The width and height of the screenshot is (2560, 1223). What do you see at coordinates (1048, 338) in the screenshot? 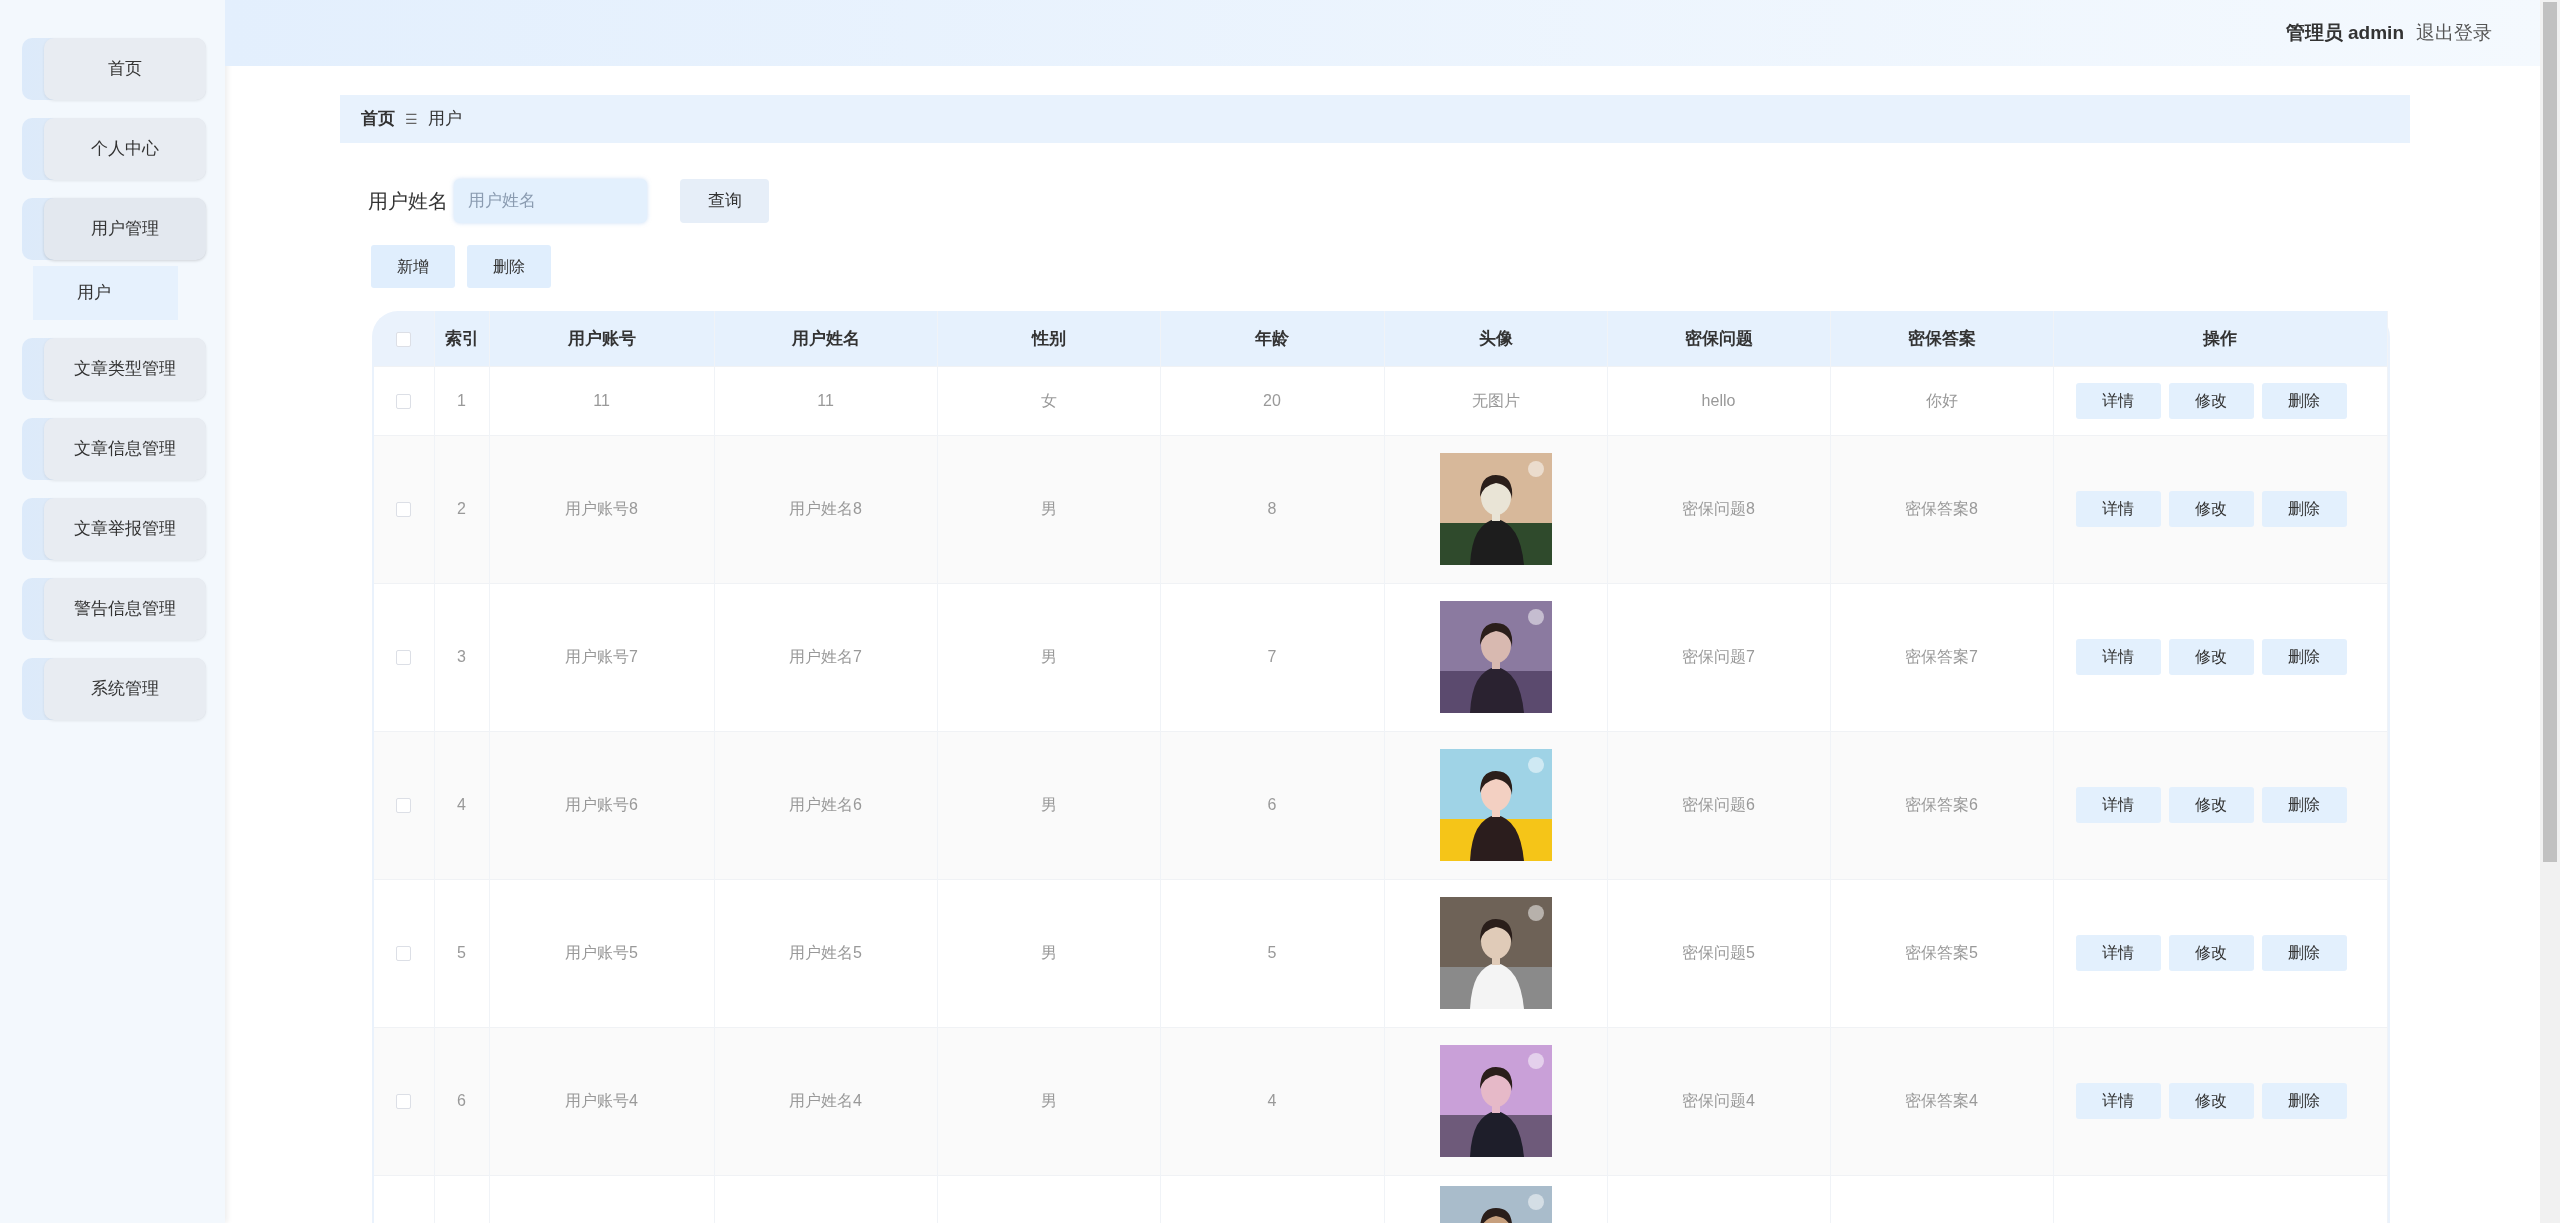
I see `column-header: 性别` at bounding box center [1048, 338].